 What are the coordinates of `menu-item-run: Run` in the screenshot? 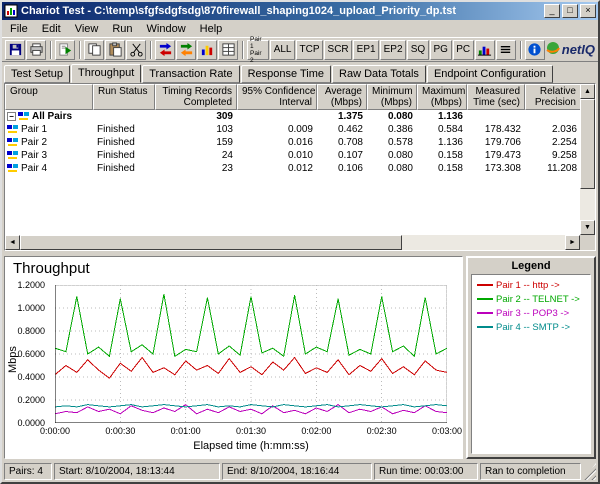 It's located at (122, 29).